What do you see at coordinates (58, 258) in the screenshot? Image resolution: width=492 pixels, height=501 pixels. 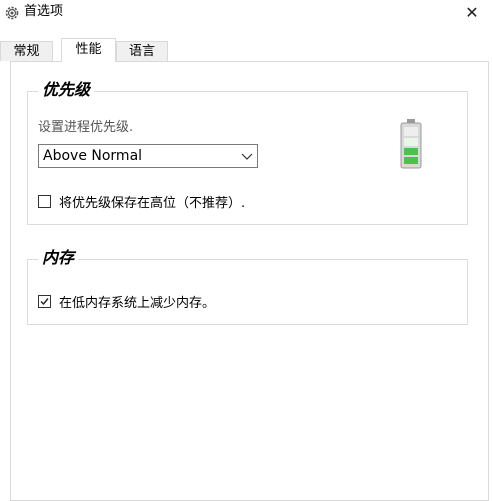 I see `memory-group-title: 内存` at bounding box center [58, 258].